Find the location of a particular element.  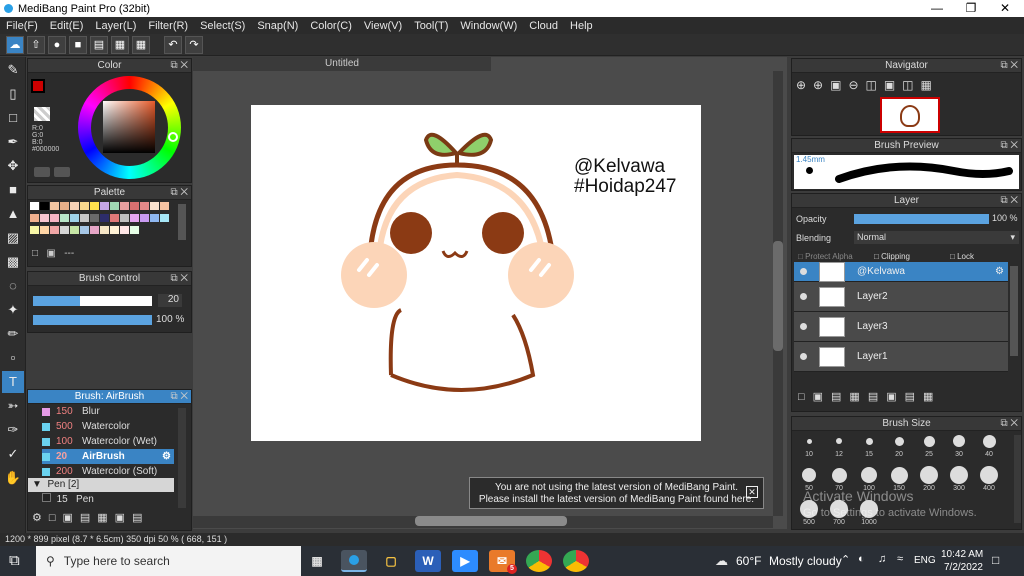

grid-icon: ▦ is located at coordinates (141, 44).